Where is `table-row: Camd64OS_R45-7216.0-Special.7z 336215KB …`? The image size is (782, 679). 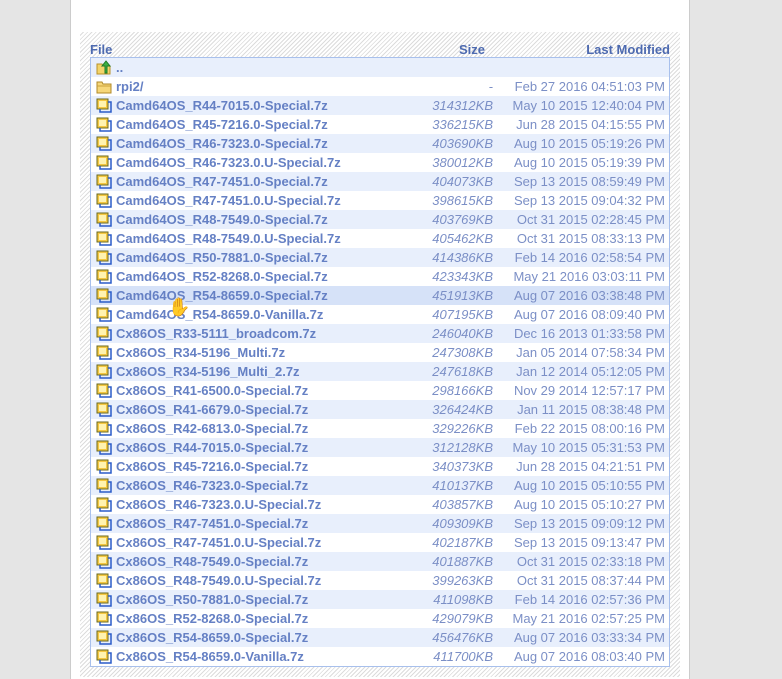
table-row: Camd64OS_R45-7216.0-Special.7z 336215KB … is located at coordinates (380, 124).